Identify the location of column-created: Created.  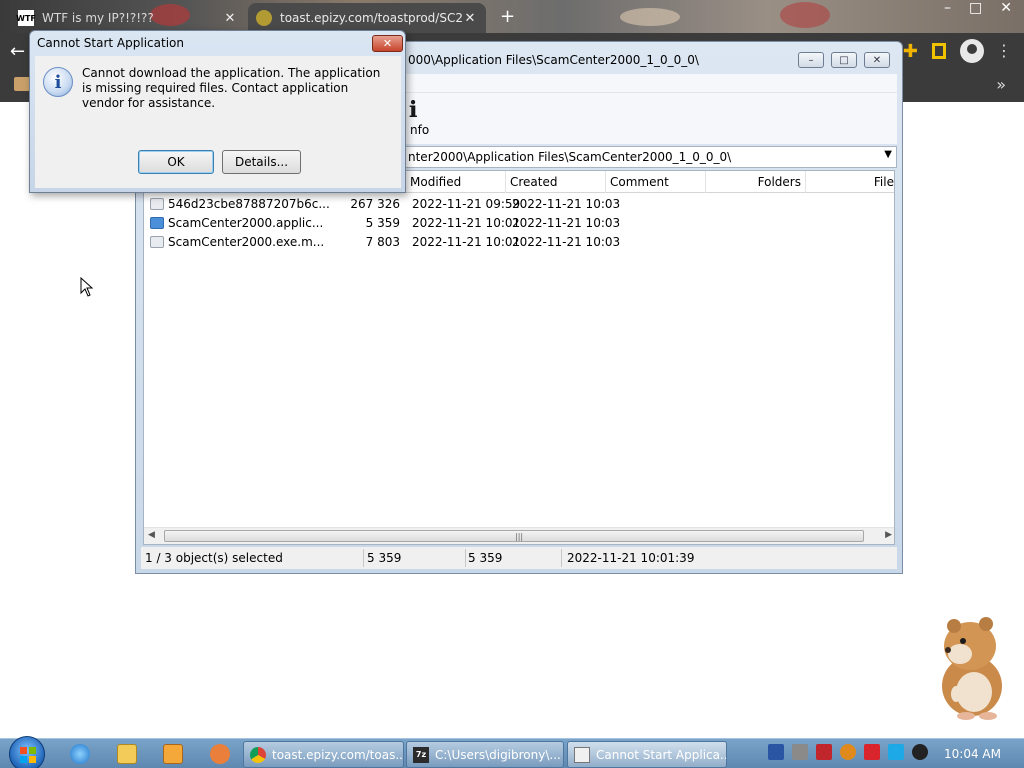
(556, 182).